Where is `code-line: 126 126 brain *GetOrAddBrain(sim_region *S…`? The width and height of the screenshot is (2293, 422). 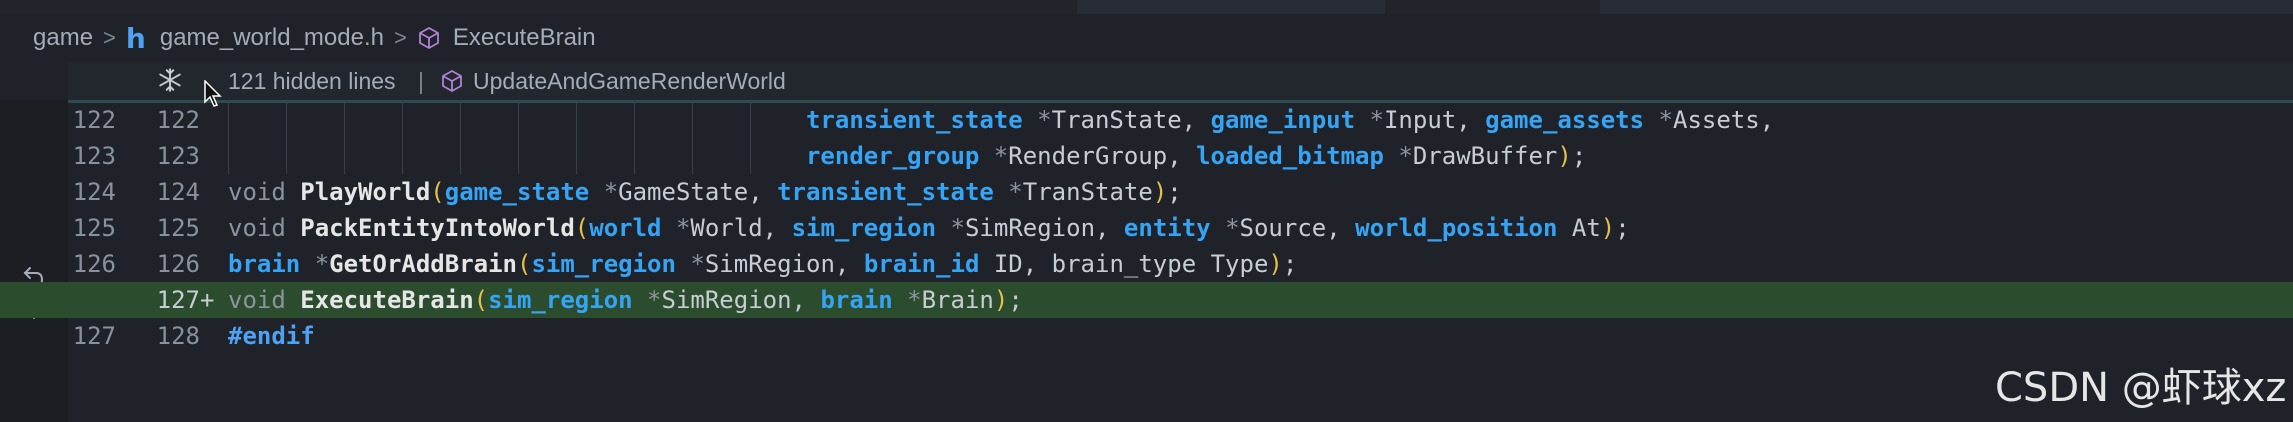 code-line: 126 126 brain *GetOrAddBrain(sim_region *S… is located at coordinates (1146, 264).